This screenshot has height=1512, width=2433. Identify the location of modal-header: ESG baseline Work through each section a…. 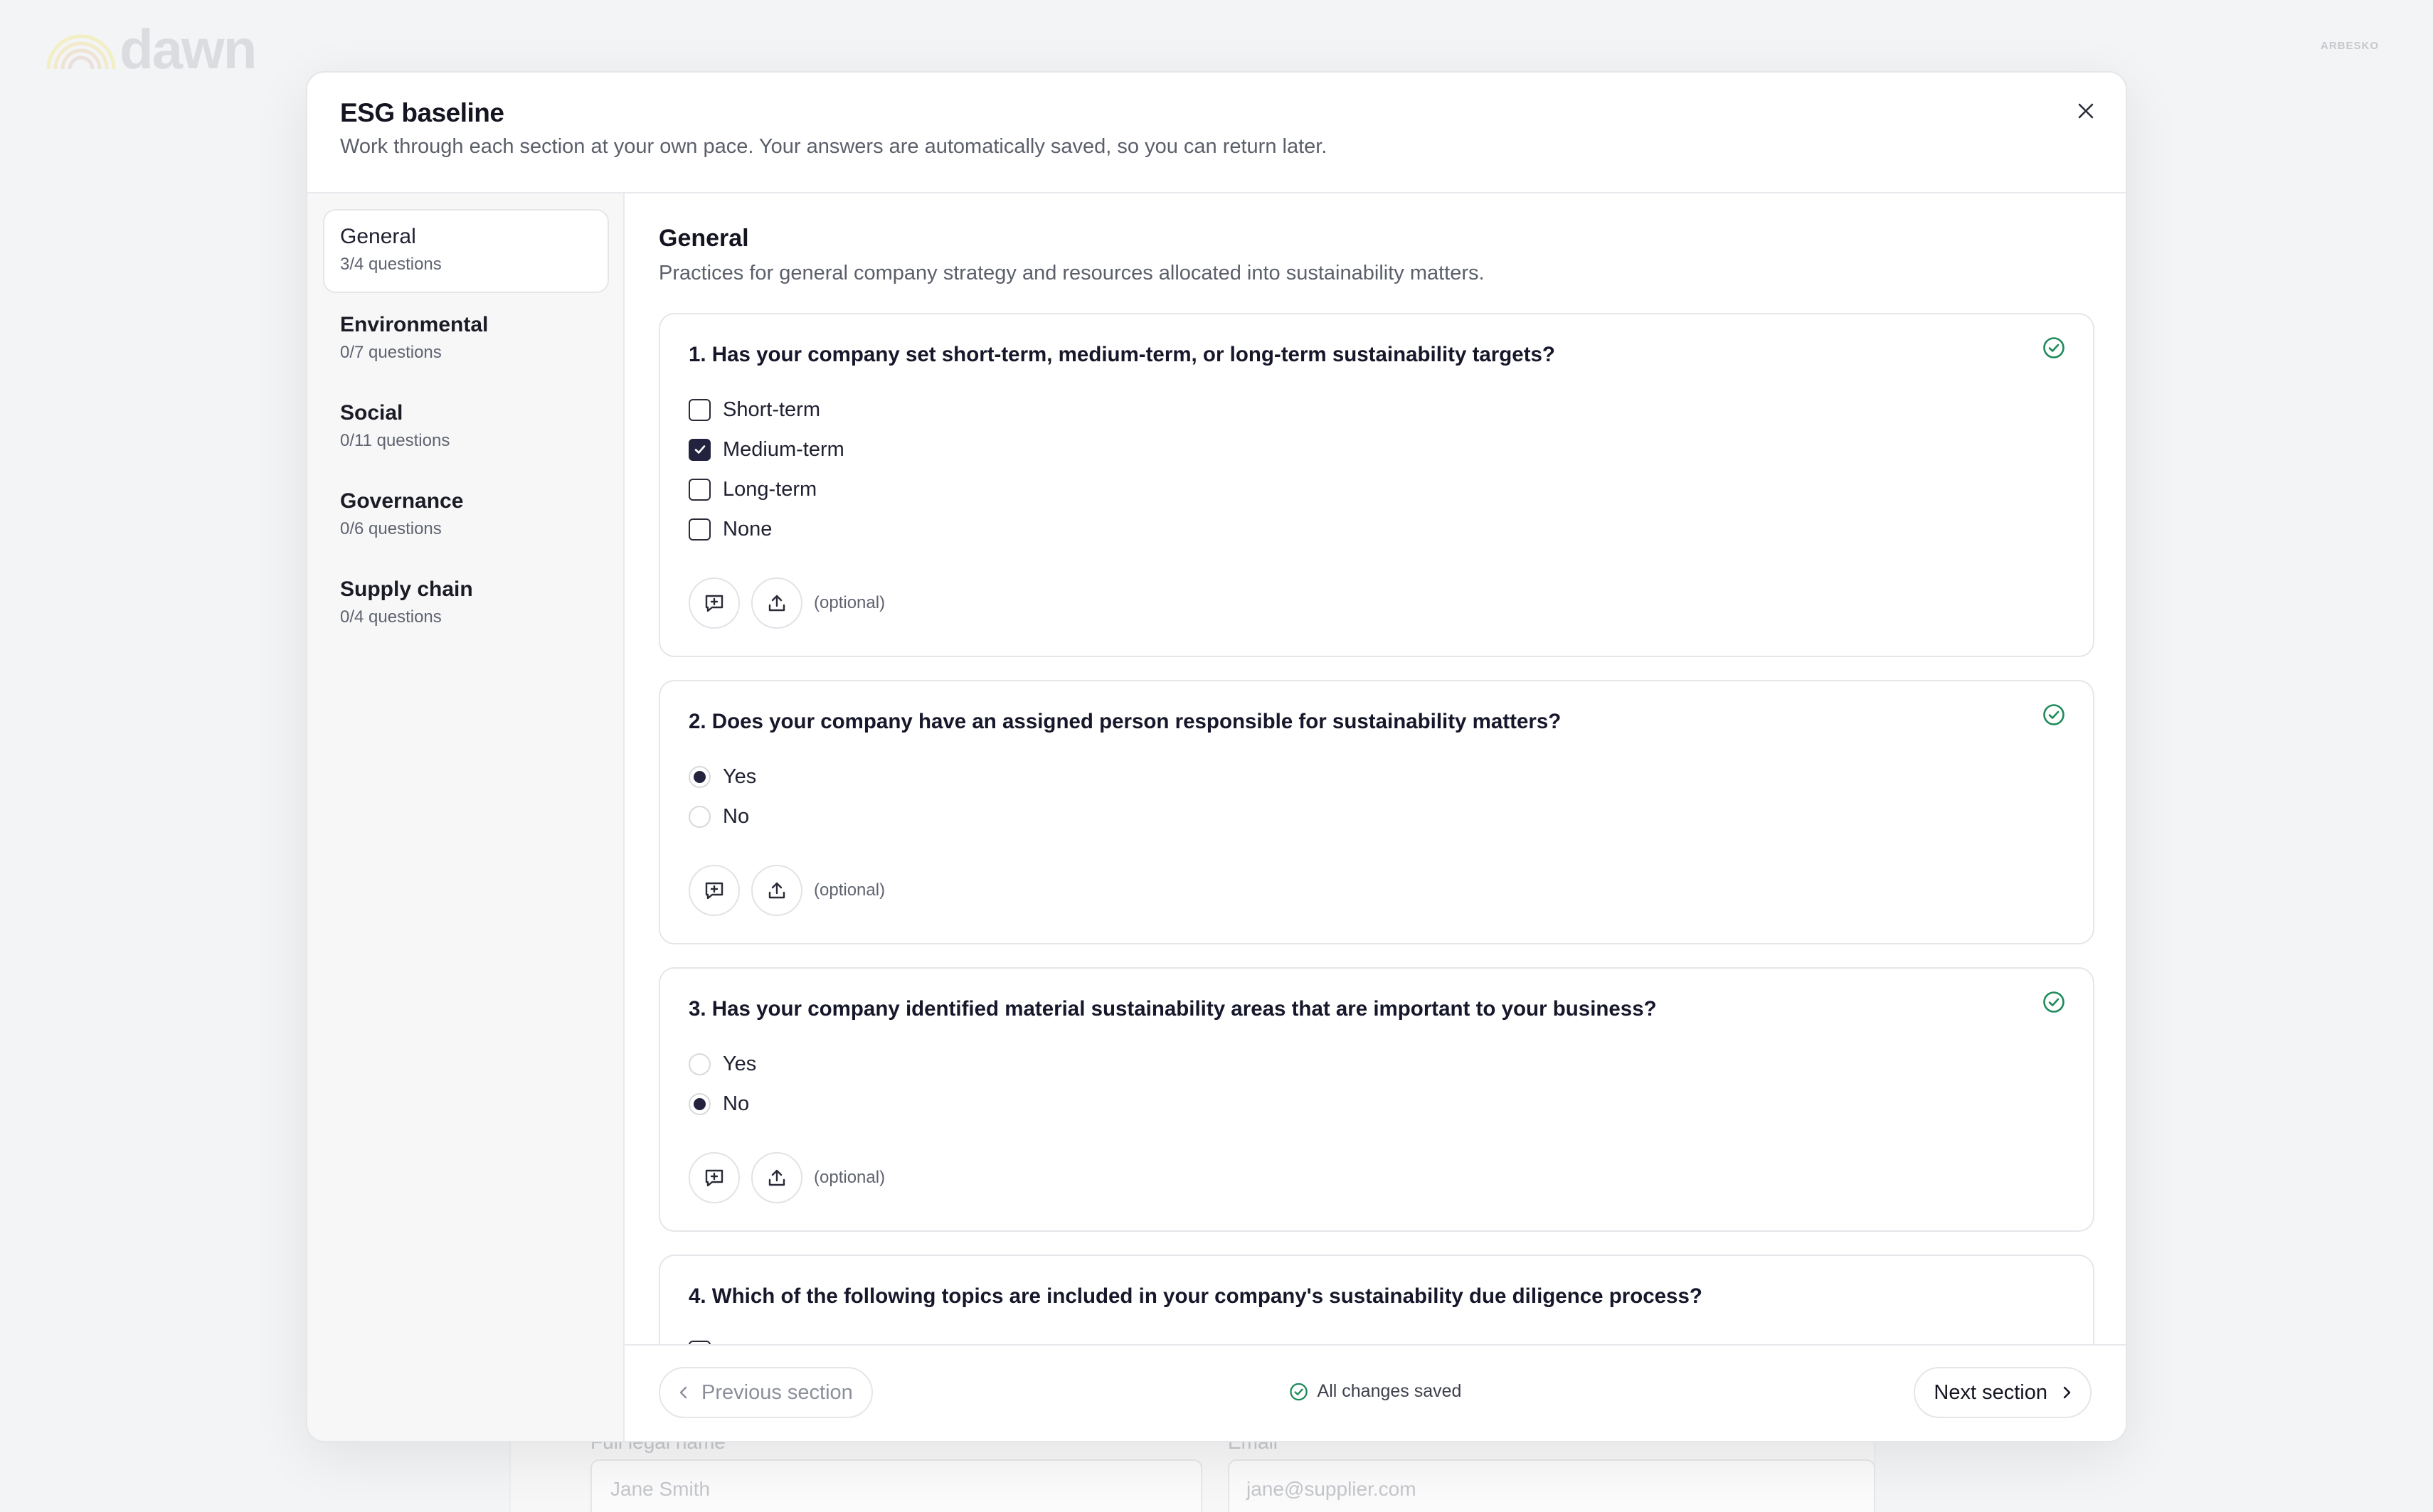
(1216, 133).